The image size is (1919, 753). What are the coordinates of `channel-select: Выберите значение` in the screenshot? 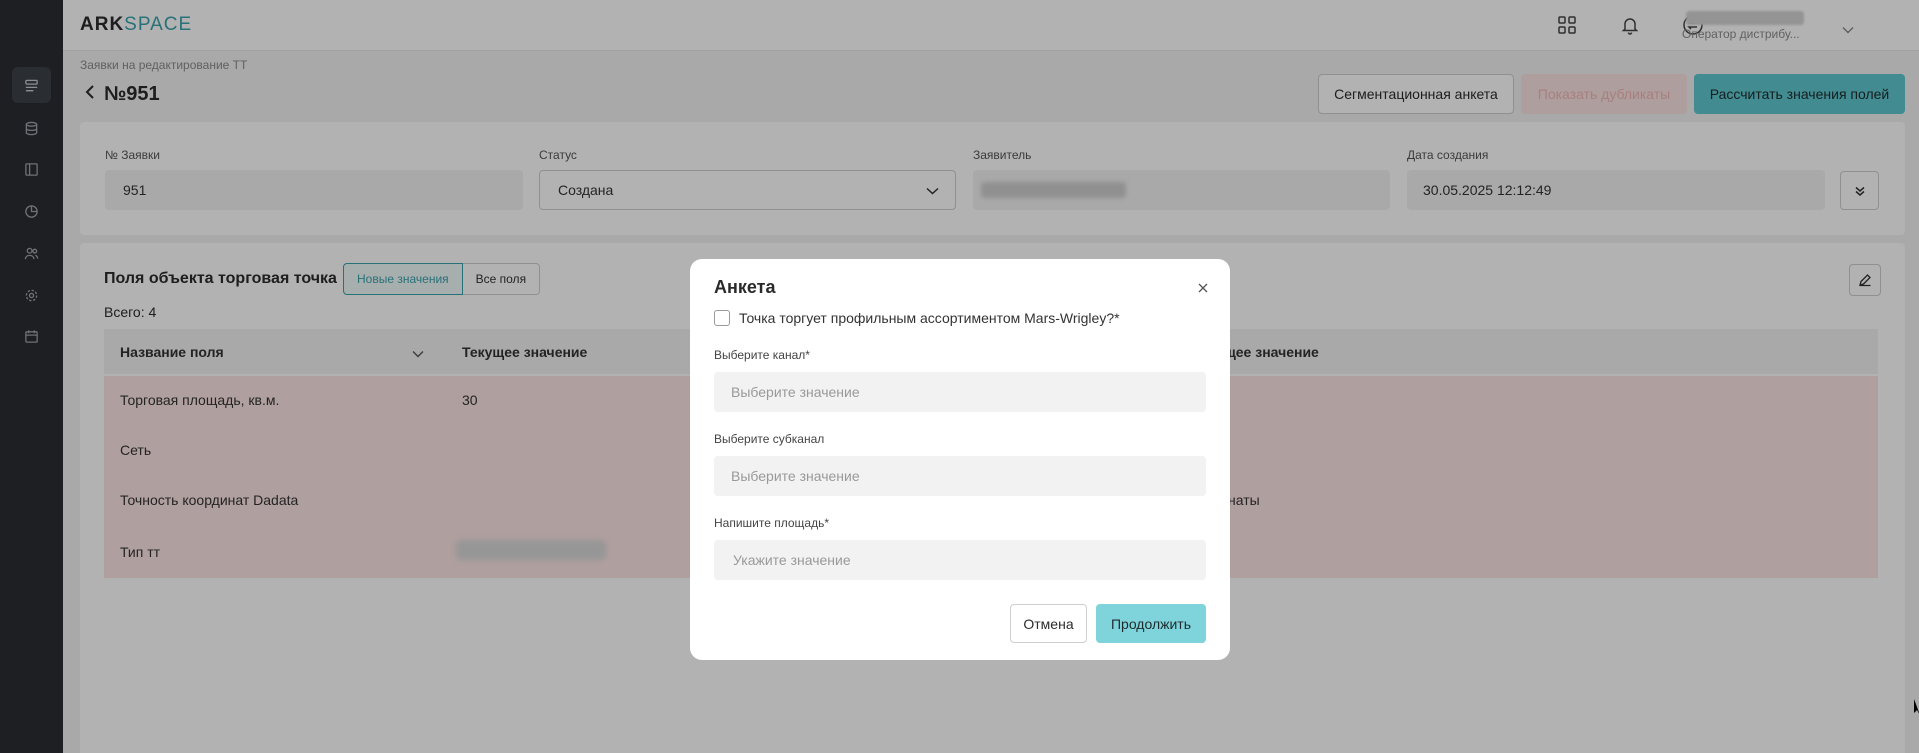 It's located at (960, 392).